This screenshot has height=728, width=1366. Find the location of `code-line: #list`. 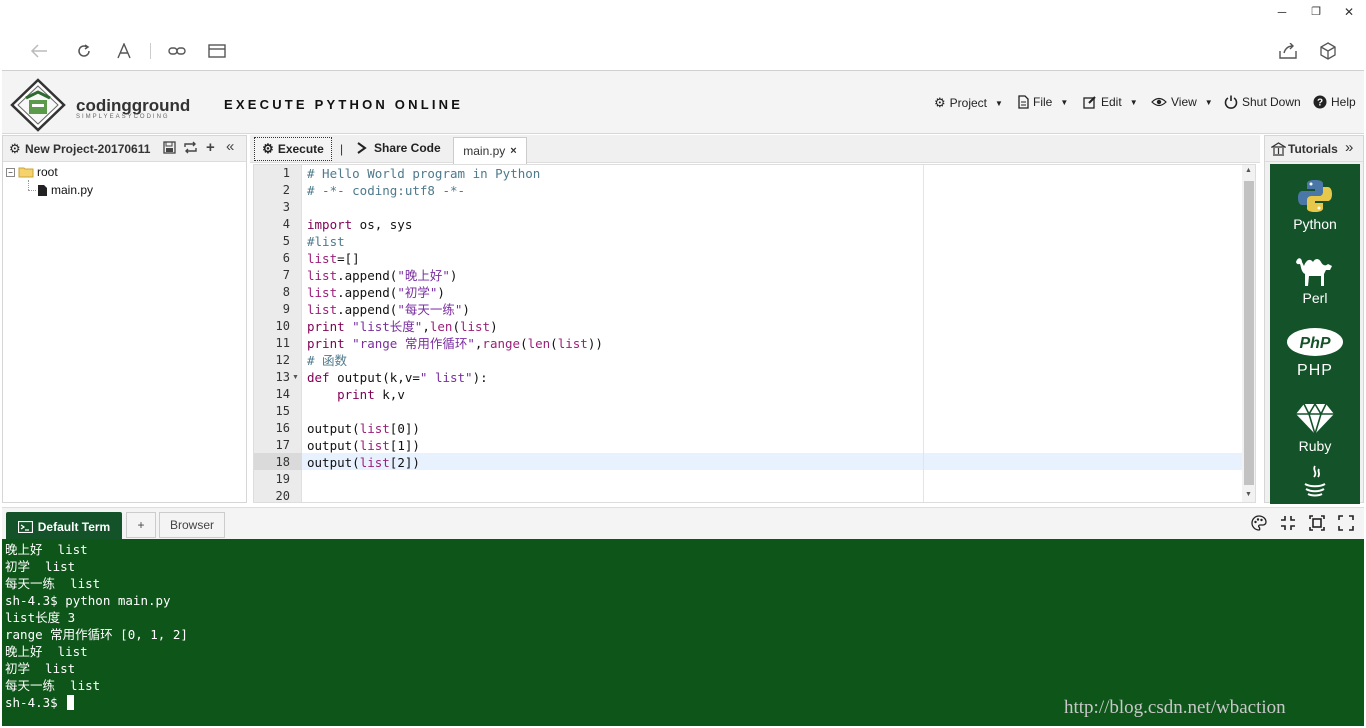

code-line: #list is located at coordinates (326, 241).